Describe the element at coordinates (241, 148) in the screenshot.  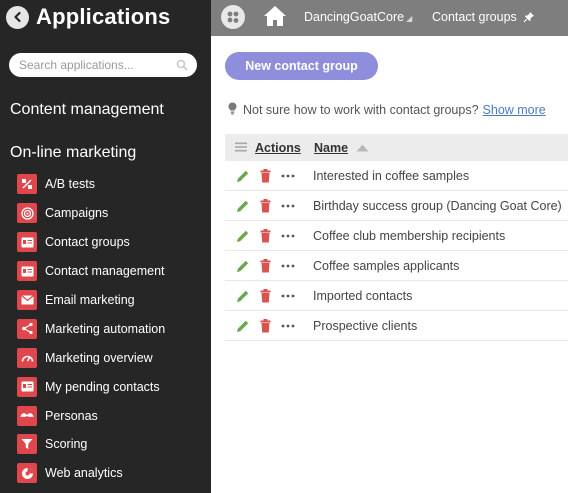
I see `column-menu-icon` at that location.